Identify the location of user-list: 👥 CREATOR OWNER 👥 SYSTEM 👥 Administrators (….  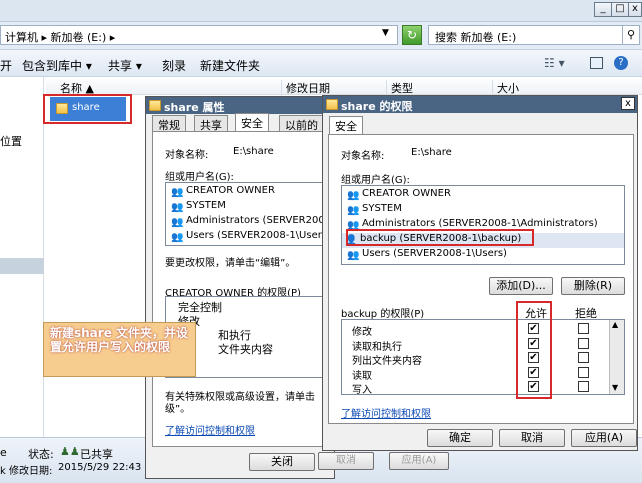
(247, 214).